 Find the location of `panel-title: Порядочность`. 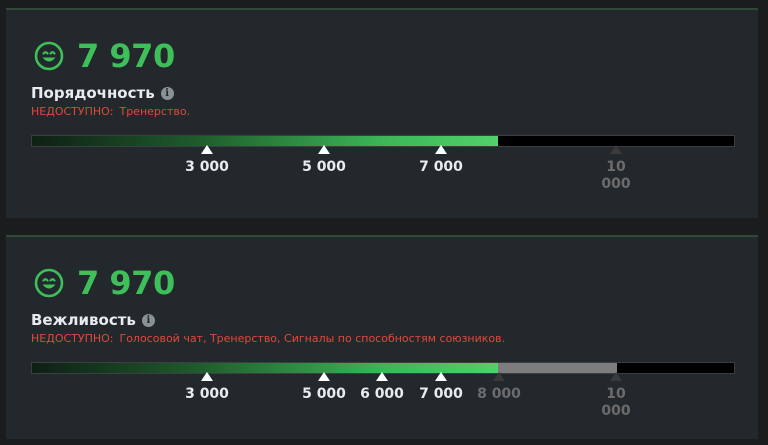

panel-title: Порядочность is located at coordinates (93, 93).